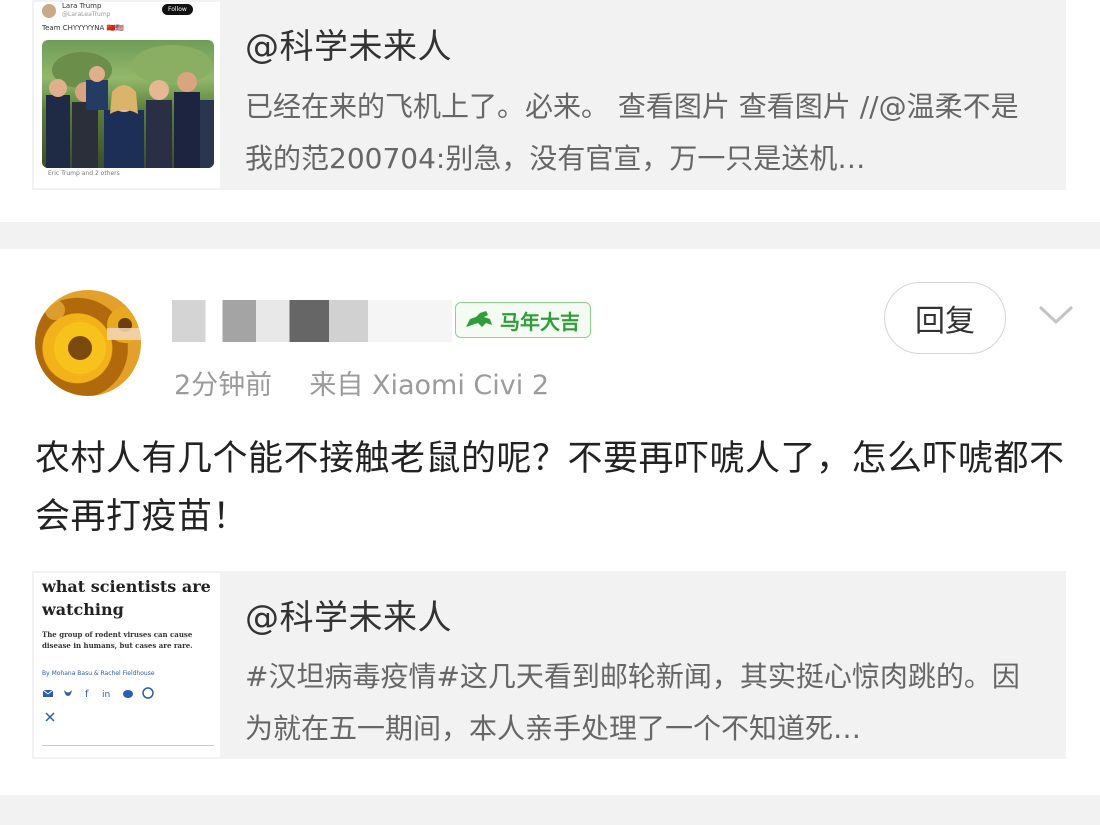 Image resolution: width=1100 pixels, height=825 pixels. I want to click on badge-label: 马年大吉, so click(540, 321).